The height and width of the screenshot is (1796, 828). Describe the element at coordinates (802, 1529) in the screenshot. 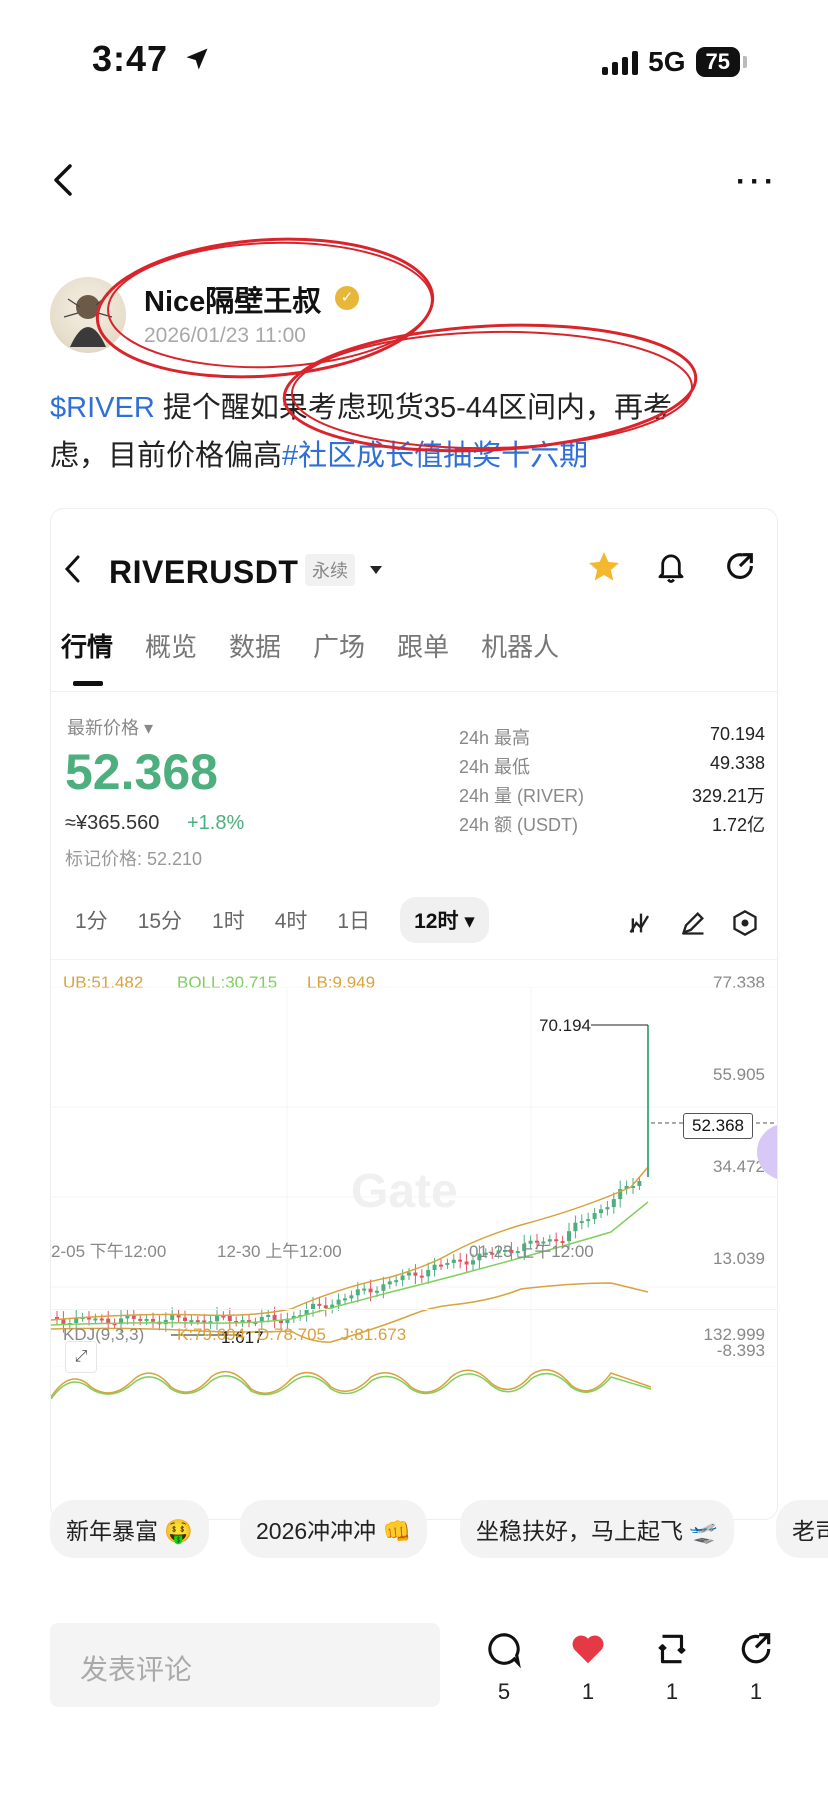

I see `quick-reply-chip: 老司` at that location.